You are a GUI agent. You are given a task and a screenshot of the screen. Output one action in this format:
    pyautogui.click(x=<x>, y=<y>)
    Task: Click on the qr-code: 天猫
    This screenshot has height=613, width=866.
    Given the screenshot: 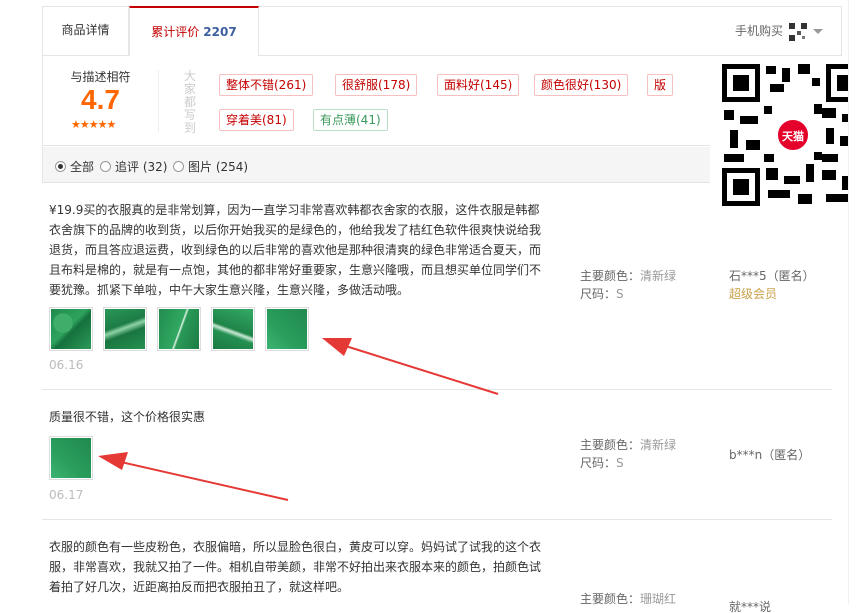 What is the action you would take?
    pyautogui.click(x=793, y=135)
    